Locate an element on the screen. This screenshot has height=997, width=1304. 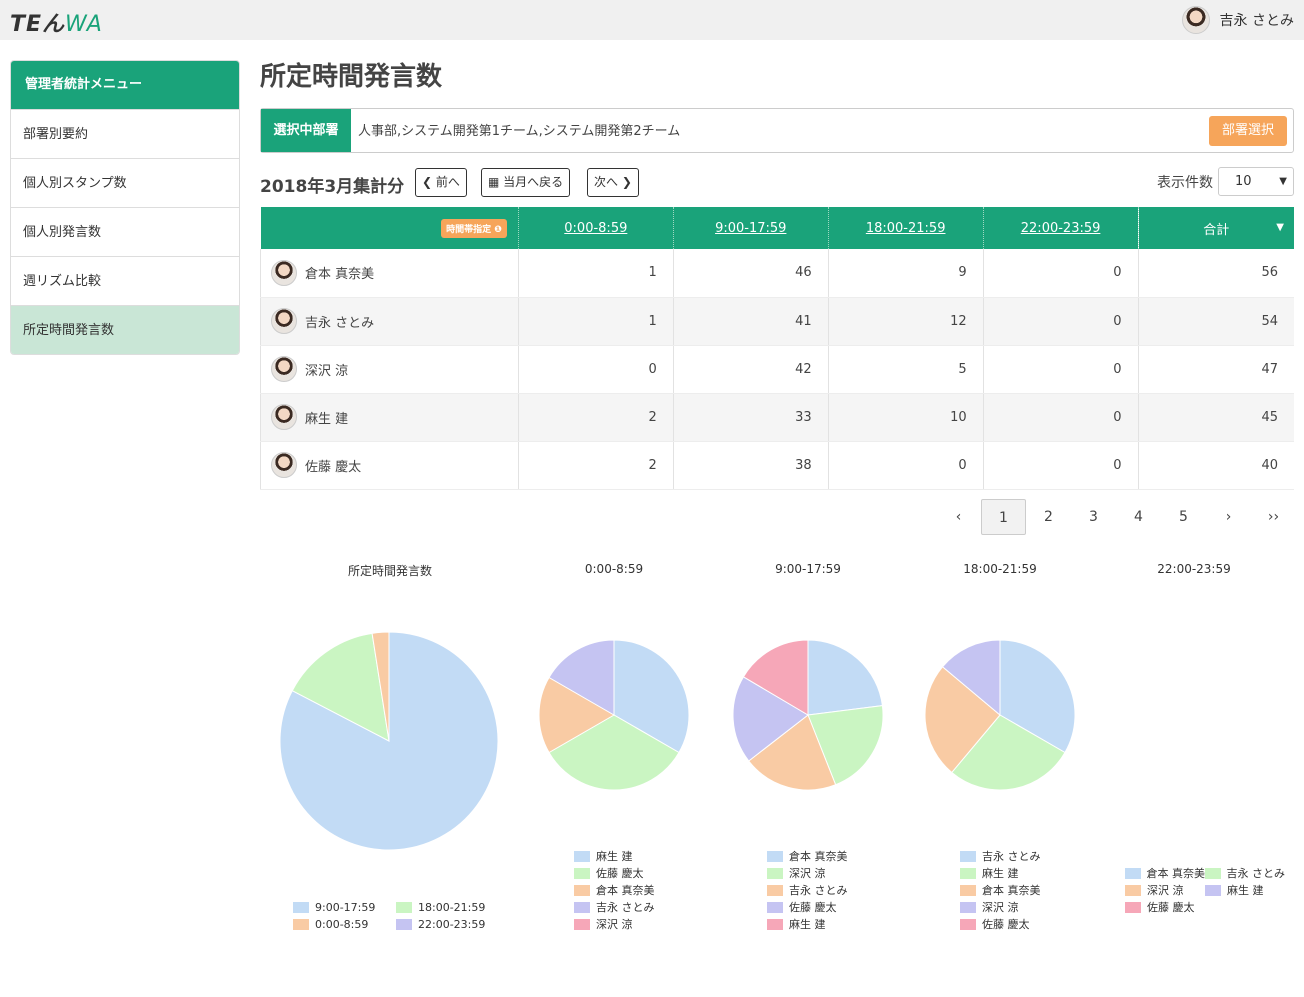
prev-label: 前へ is located at coordinates (447, 182).